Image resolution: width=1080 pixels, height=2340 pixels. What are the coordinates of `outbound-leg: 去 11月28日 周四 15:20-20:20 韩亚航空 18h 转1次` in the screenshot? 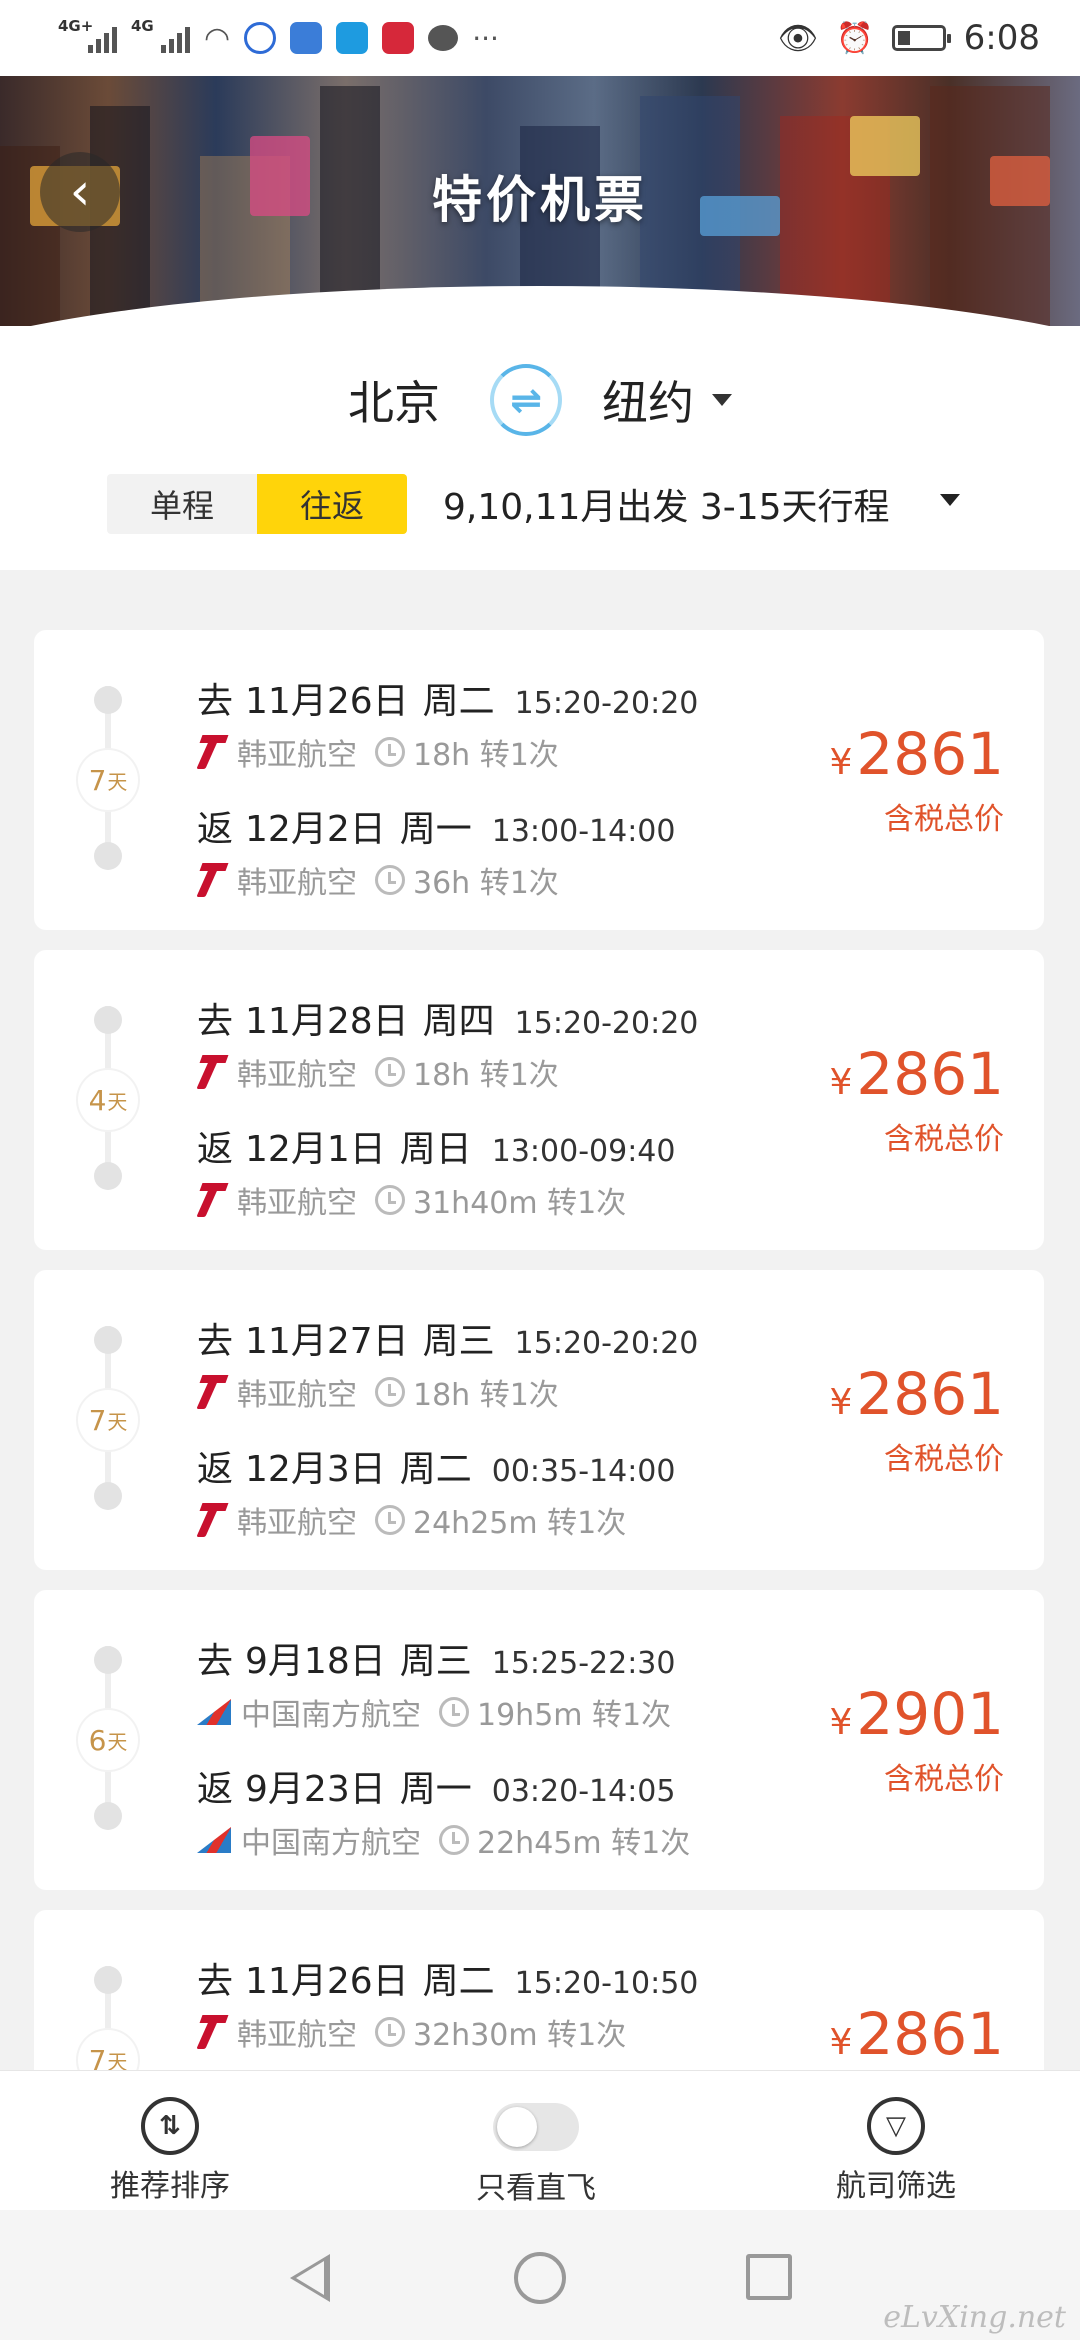 It's located at (448, 1047).